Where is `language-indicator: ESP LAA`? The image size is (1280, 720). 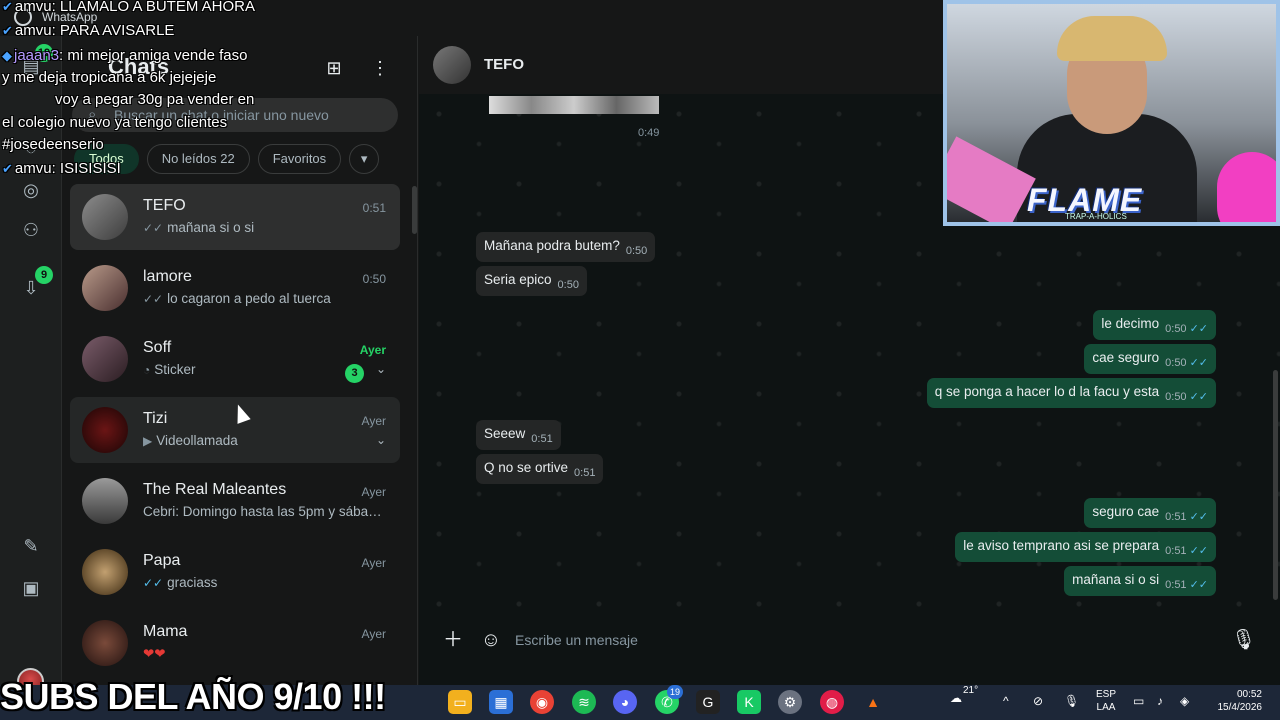
language-indicator: ESP LAA is located at coordinates (1106, 699).